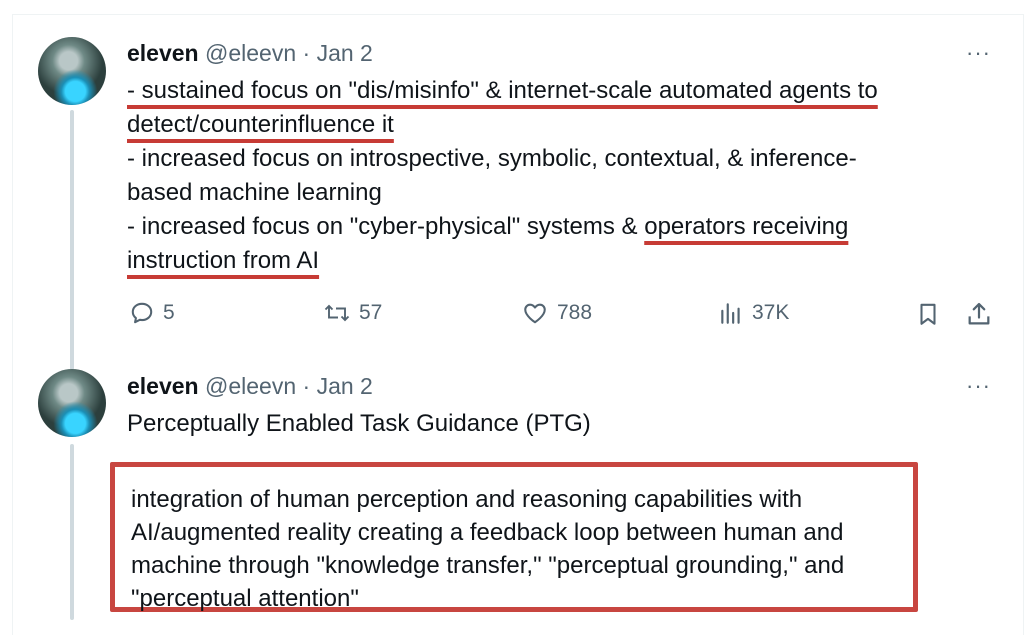  Describe the element at coordinates (260, 124) in the screenshot. I see `underlined-text: detect/counterinfluence it` at that location.